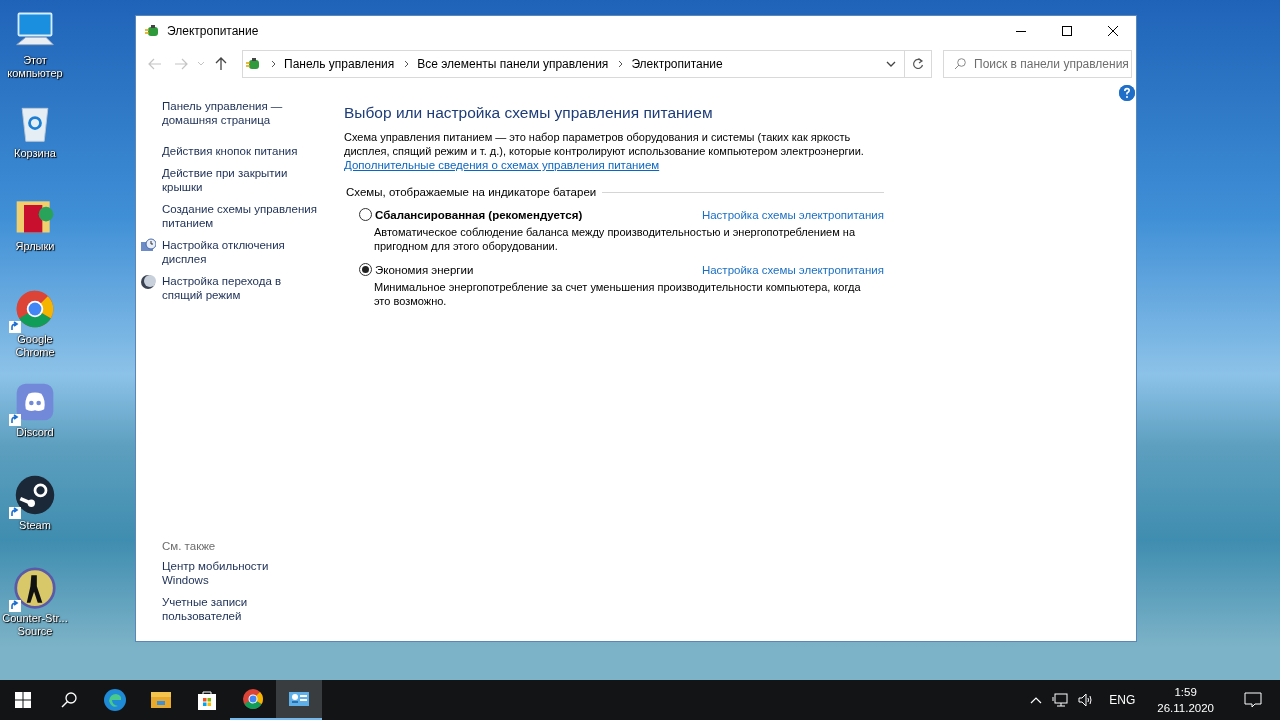  I want to click on breadcrumb-item: Все элементы панели управления, so click(513, 64).